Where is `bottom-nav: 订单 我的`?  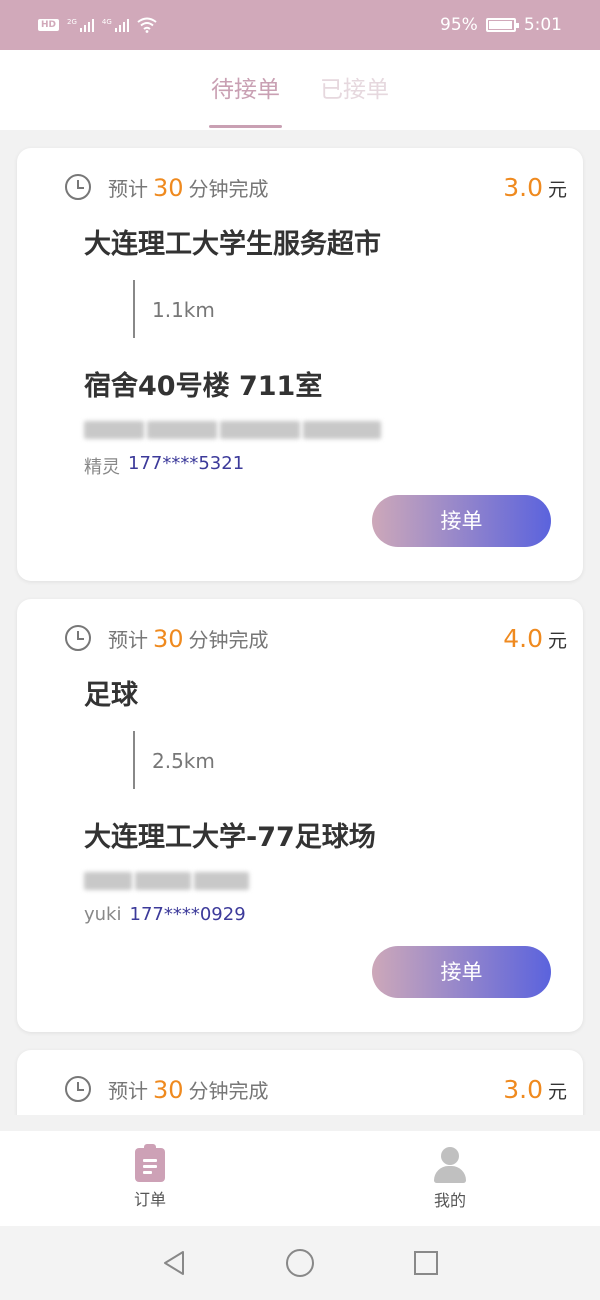
bottom-nav: 订单 我的 is located at coordinates (300, 1178).